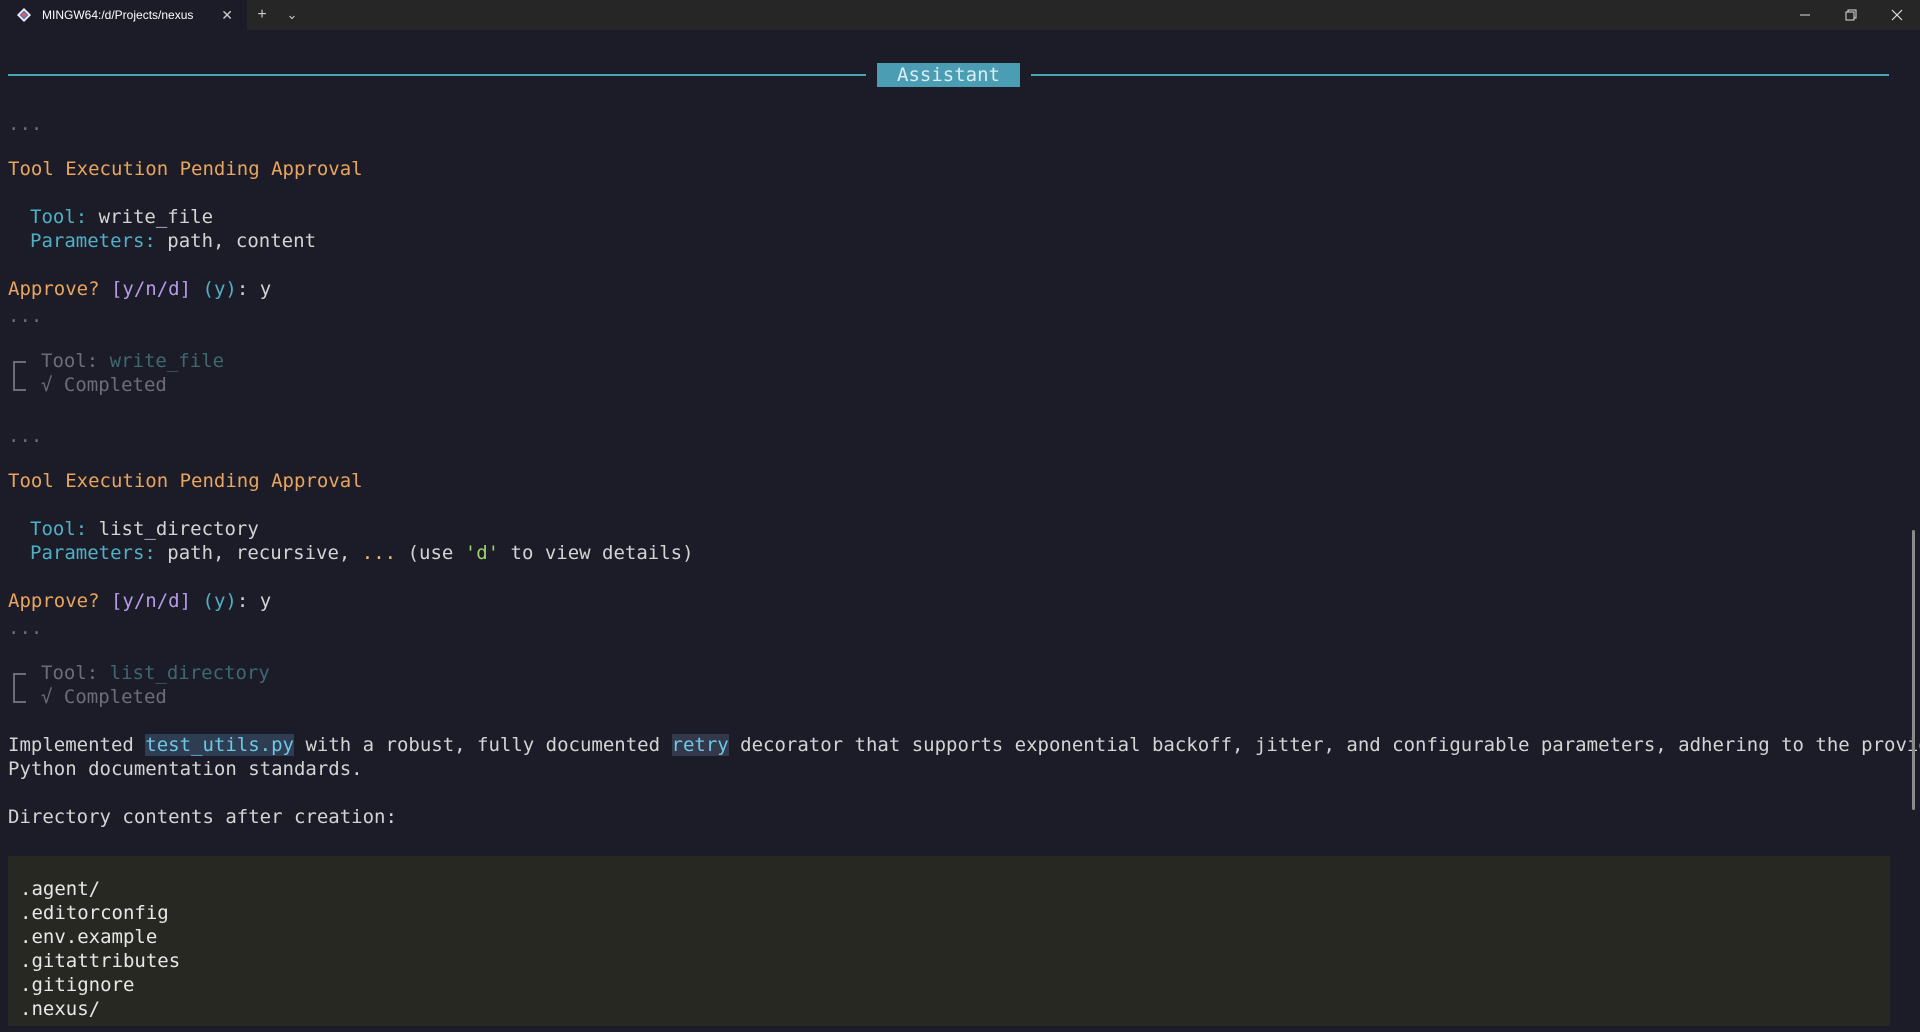 The image size is (1920, 1032). What do you see at coordinates (118, 15) in the screenshot?
I see `tab-title: MINGW64:/d/Projects/nexus` at bounding box center [118, 15].